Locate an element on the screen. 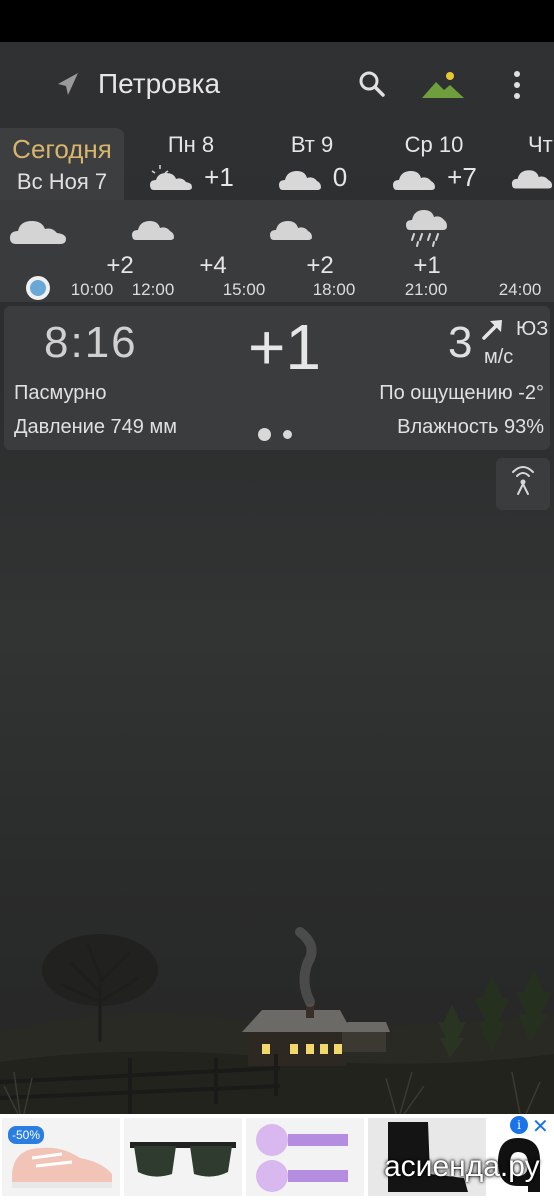 This screenshot has width=554, height=1200. ad-watermark: асиенда.ру is located at coordinates (462, 1166).